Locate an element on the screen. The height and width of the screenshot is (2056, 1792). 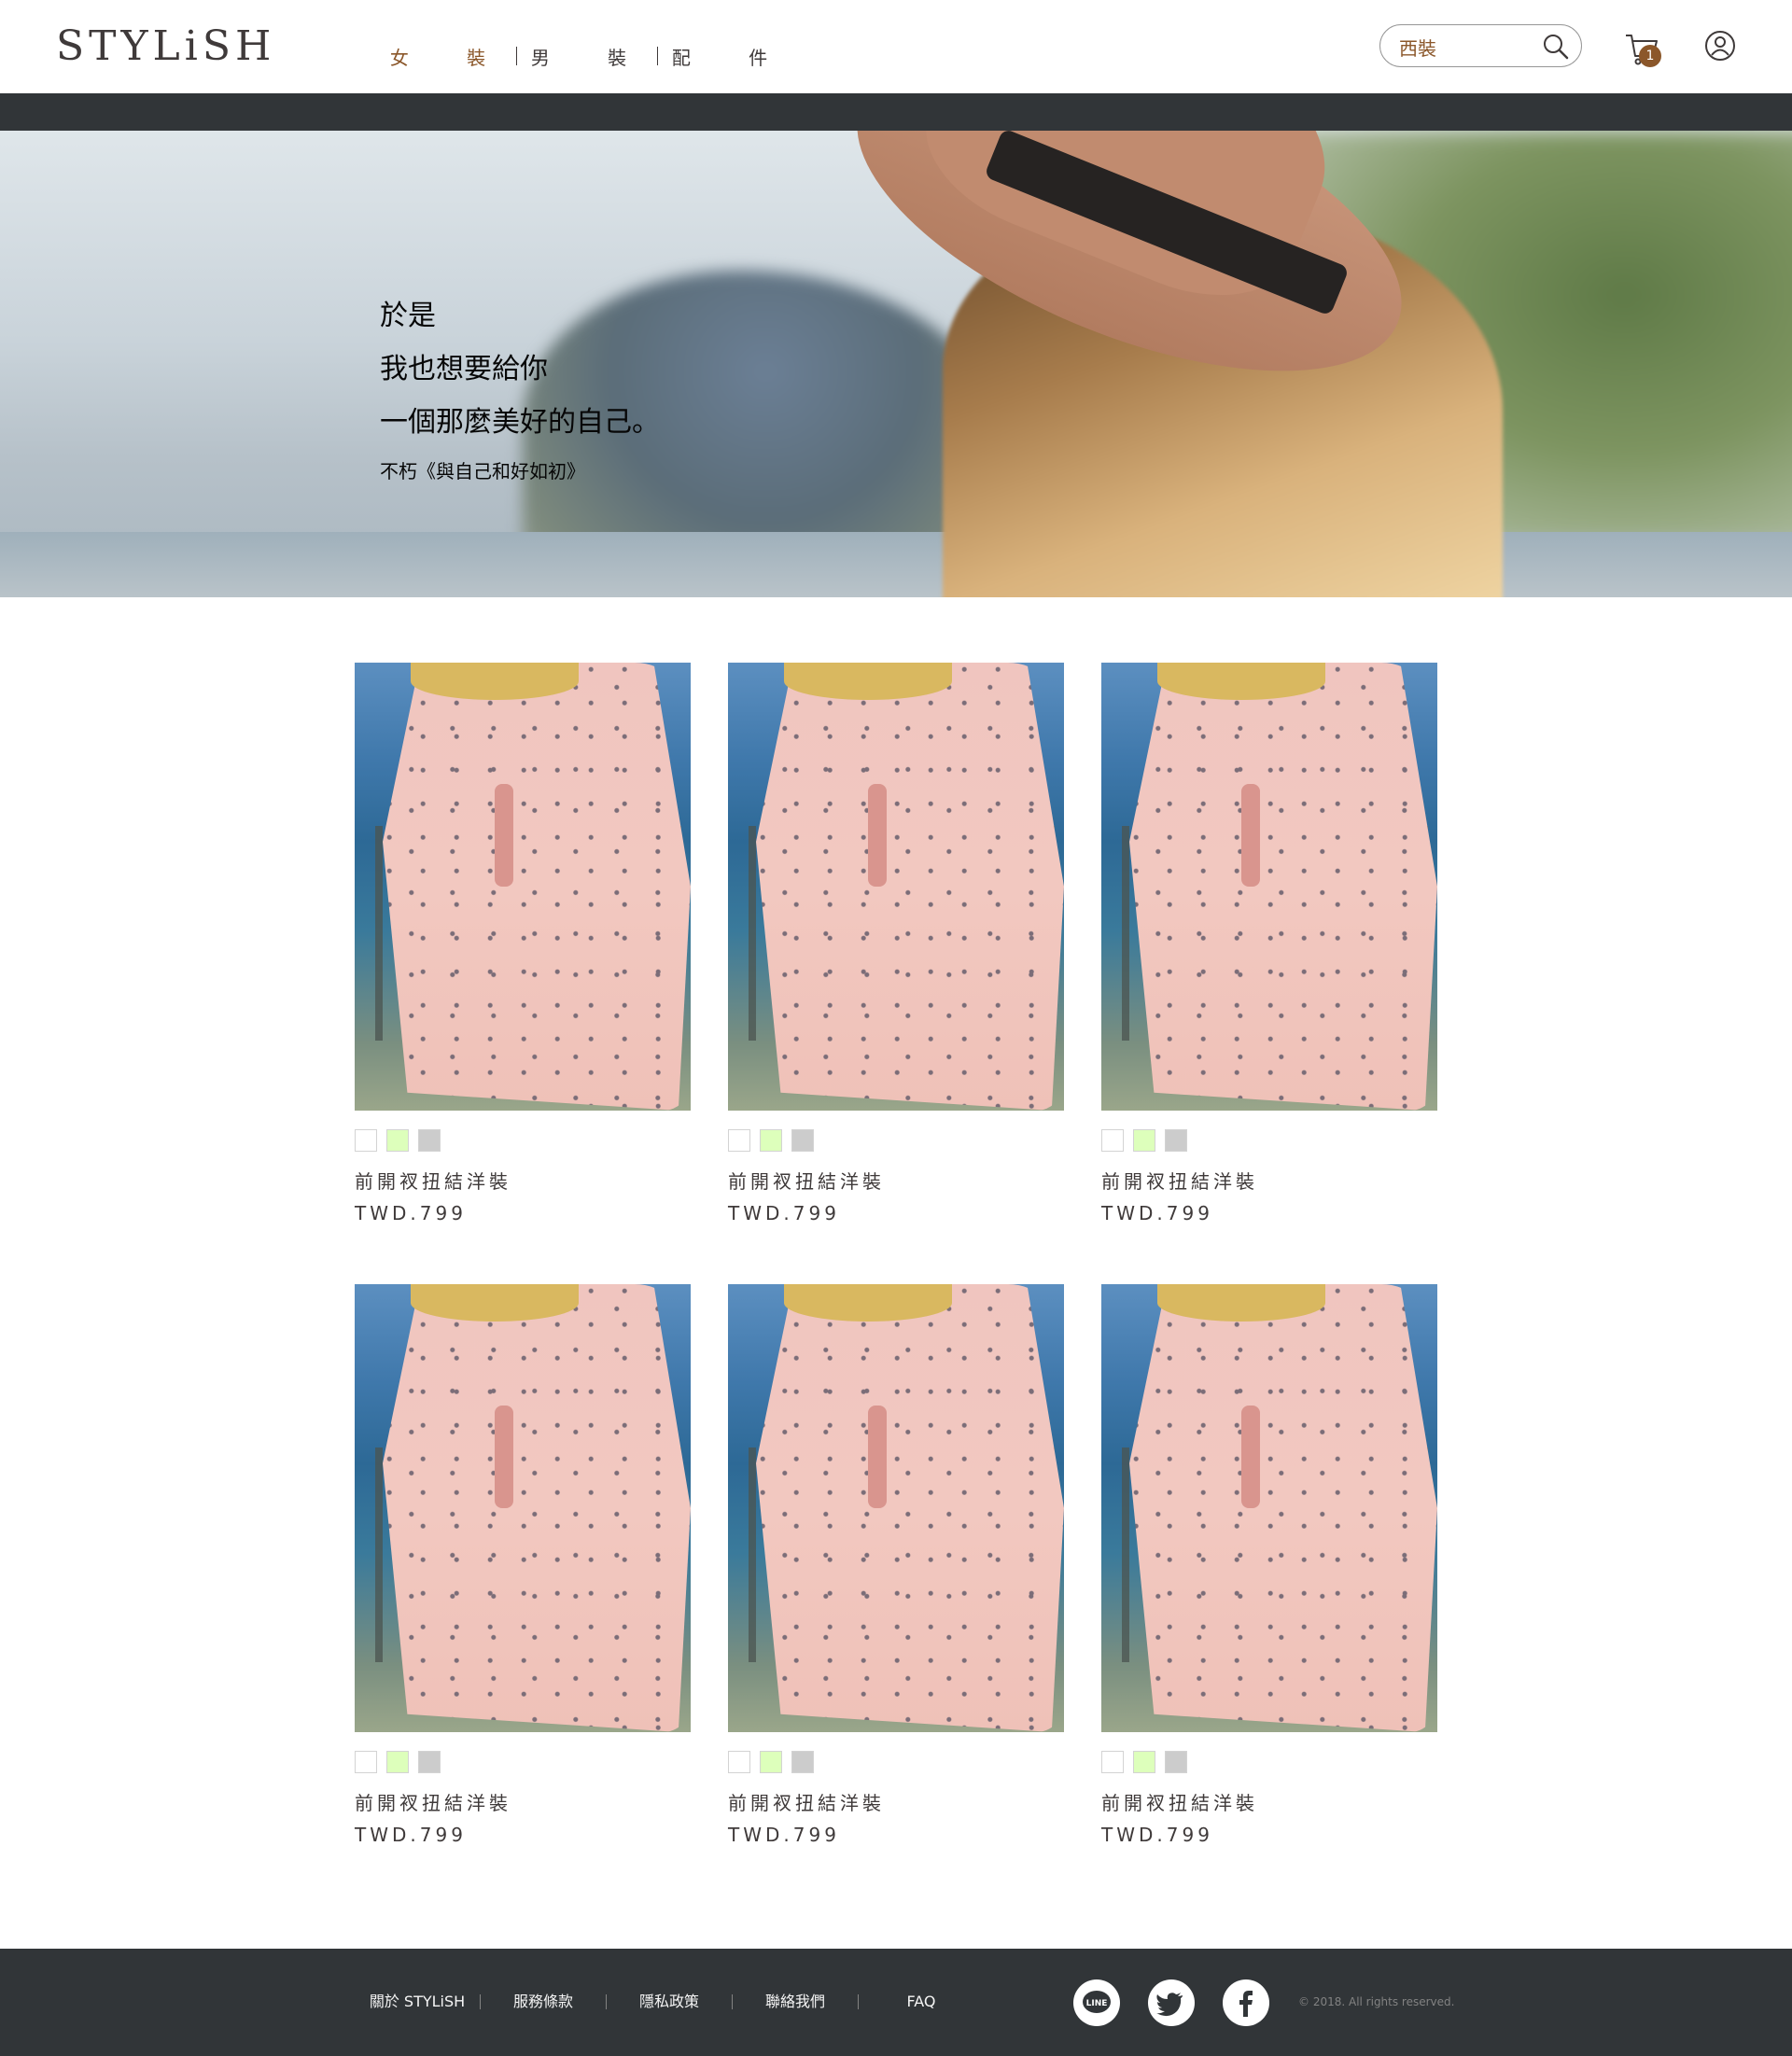
footer-links: 關於 STYLiSH 服務條款 隱私政策 聯絡我們 FAQ is located at coordinates (669, 2002).